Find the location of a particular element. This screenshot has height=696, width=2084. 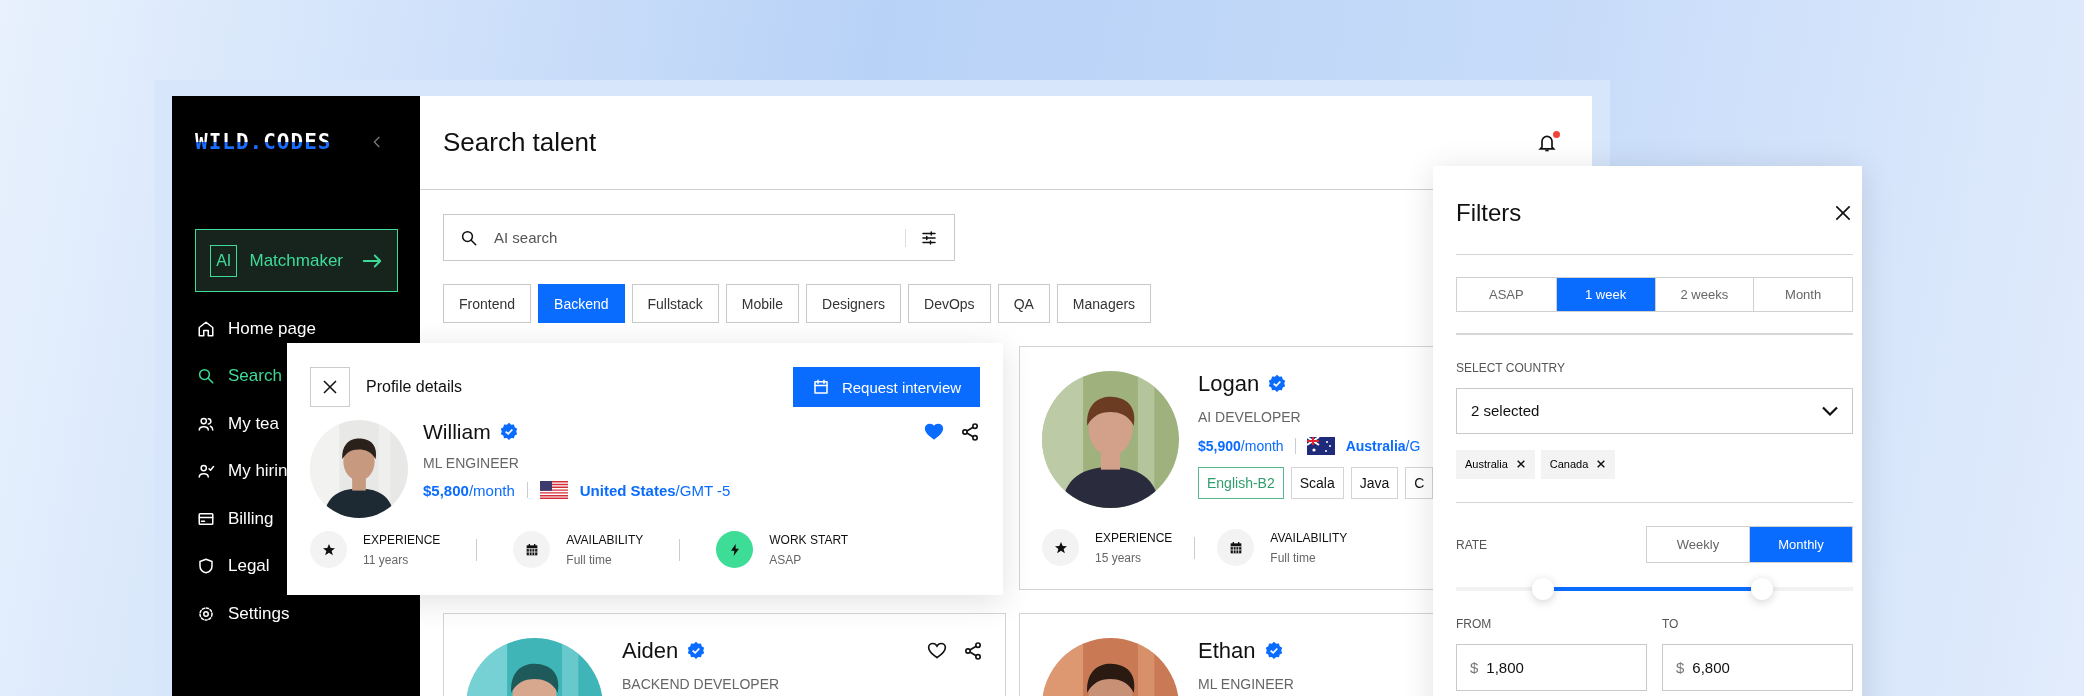

talent-role: BACKEND DEVELOPER is located at coordinates (701, 684).